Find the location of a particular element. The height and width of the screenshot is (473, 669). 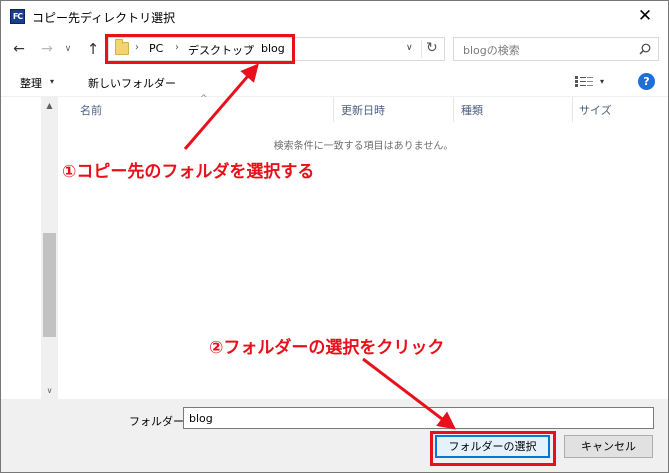

folder-field-label: フォルダー: is located at coordinates (158, 421).